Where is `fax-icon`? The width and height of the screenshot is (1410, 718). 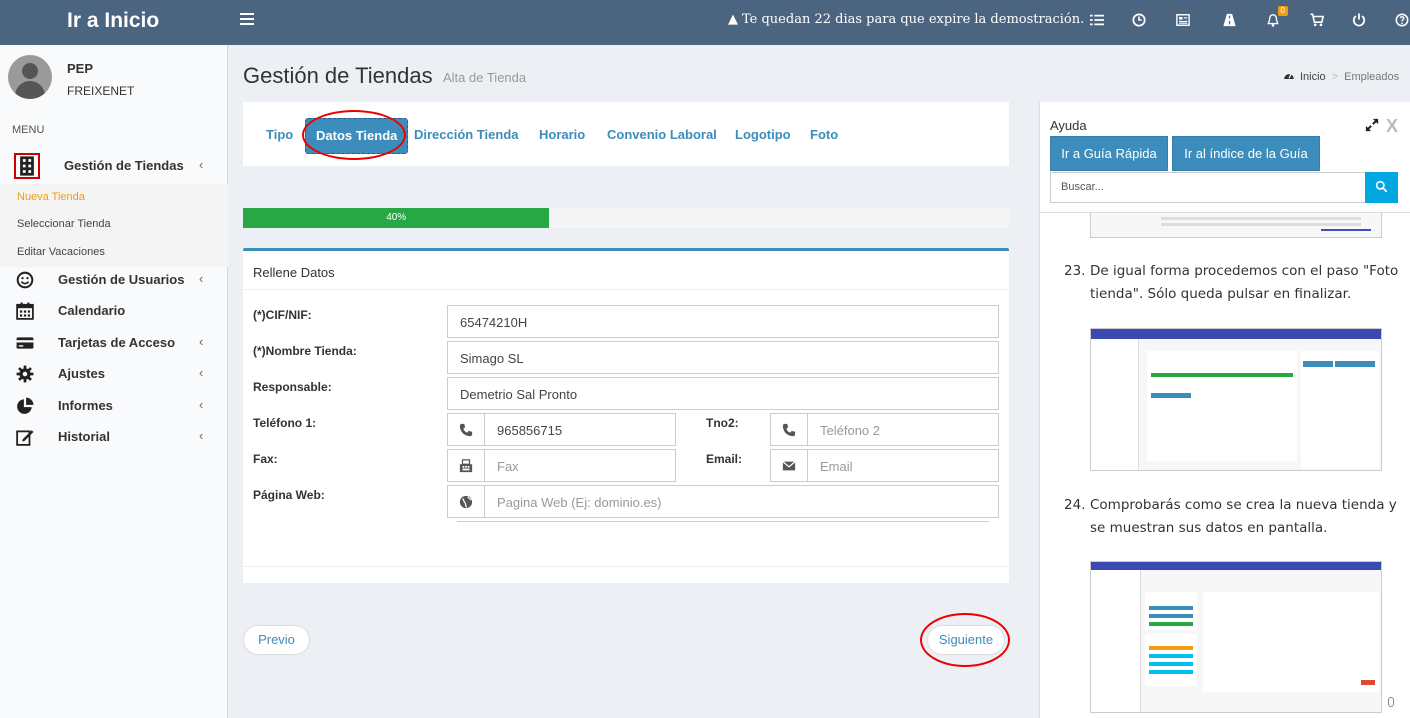
fax-icon is located at coordinates (466, 465).